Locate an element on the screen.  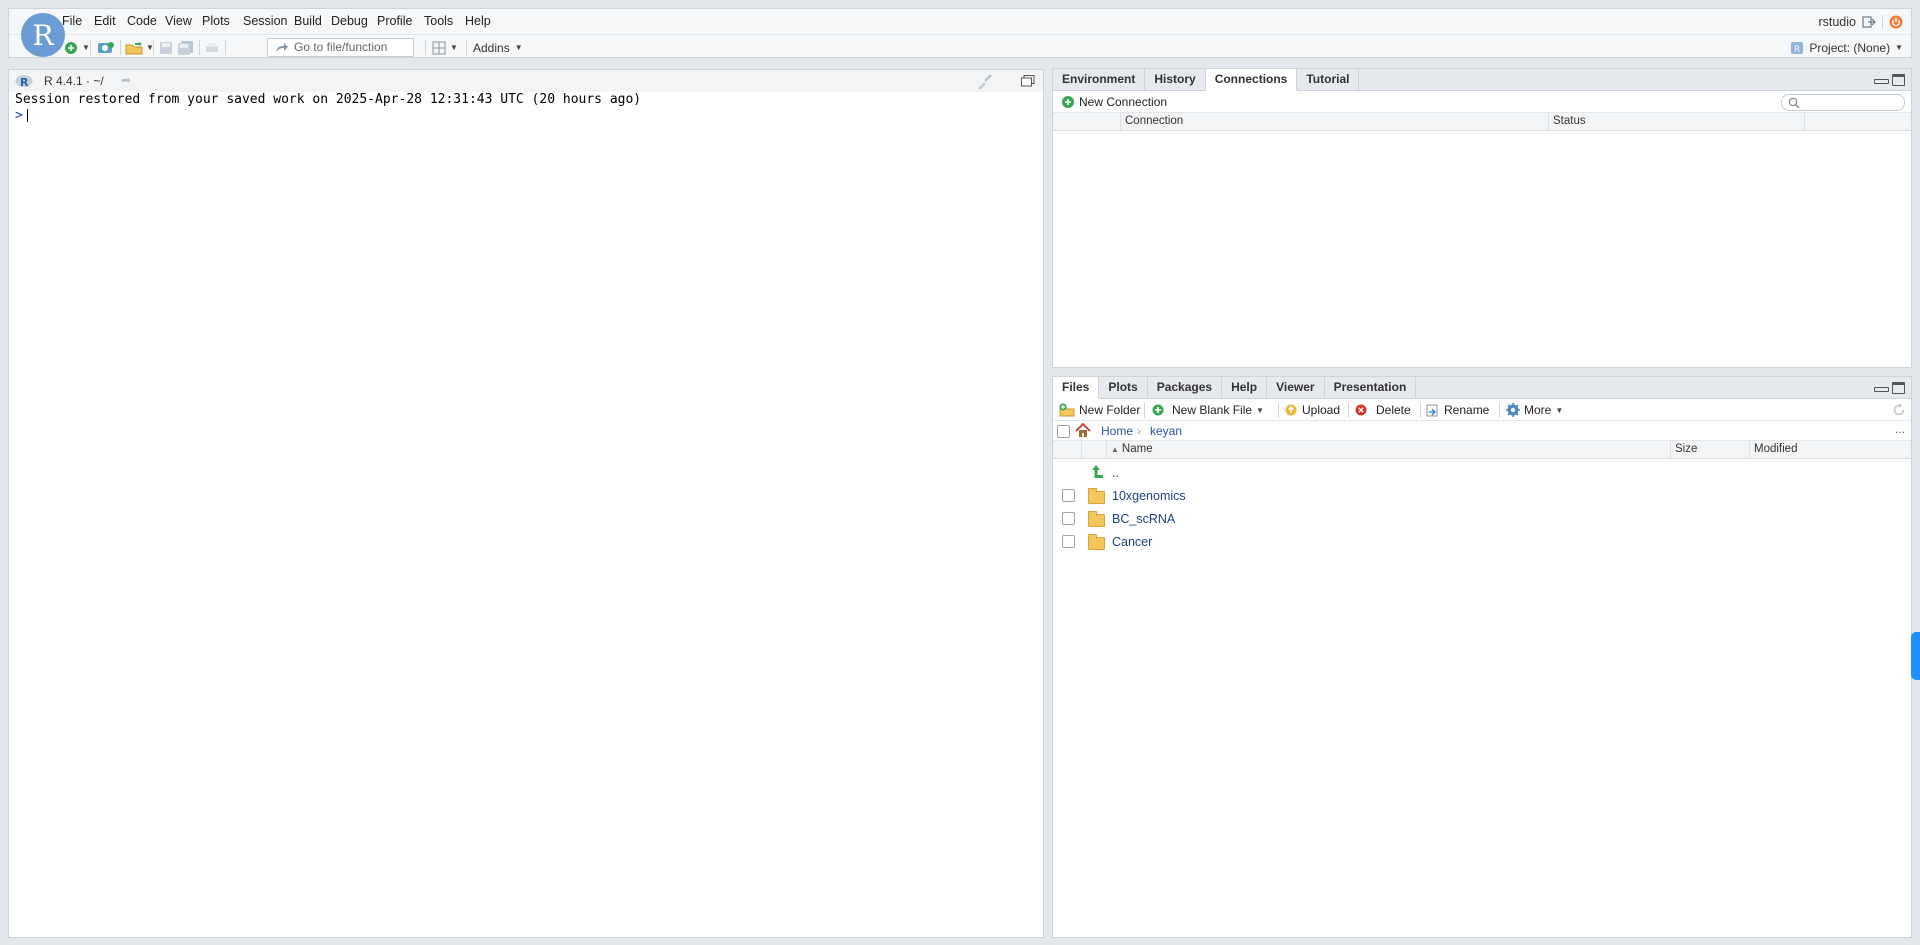
more-menu-button: More ▼ is located at coordinates (1534, 410).